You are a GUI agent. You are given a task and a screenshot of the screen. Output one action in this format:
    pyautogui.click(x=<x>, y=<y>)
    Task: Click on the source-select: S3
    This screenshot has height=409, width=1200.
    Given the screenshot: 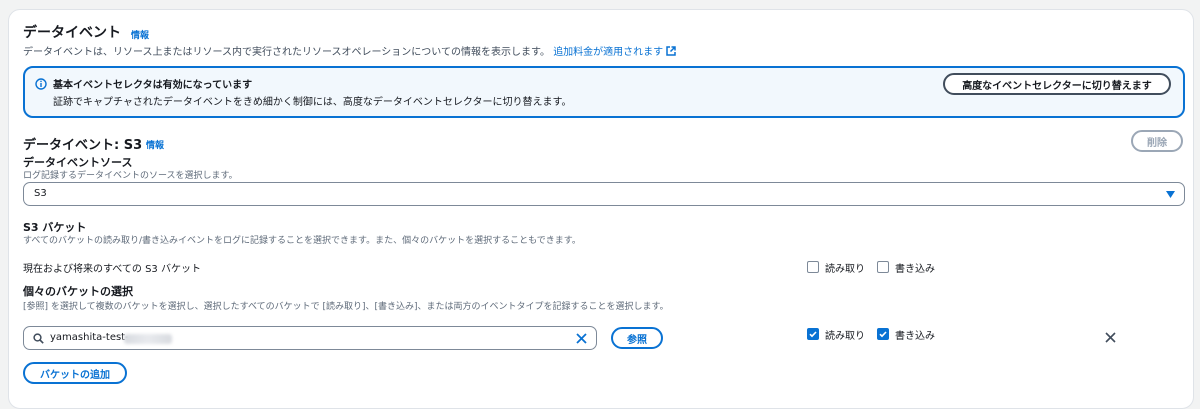 What is the action you would take?
    pyautogui.click(x=604, y=194)
    